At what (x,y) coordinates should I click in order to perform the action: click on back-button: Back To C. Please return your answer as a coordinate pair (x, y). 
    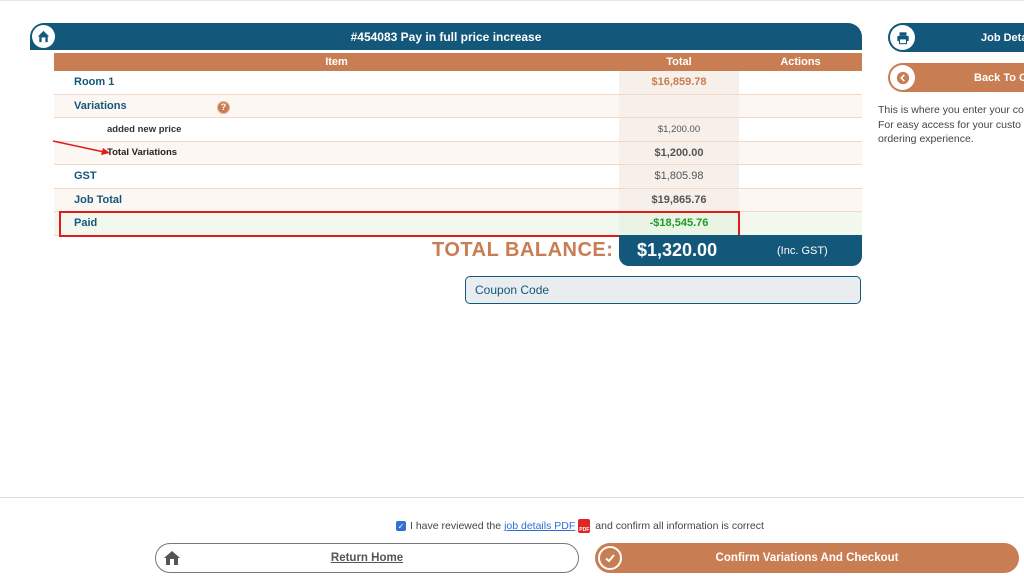
    Looking at the image, I should click on (956, 77).